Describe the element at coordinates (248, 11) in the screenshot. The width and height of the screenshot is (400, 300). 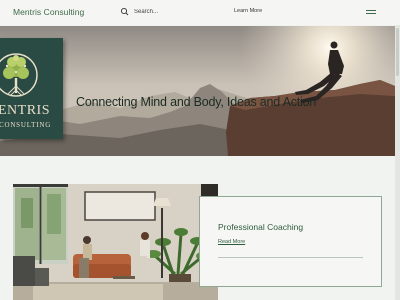
I see `learn-more-link: Learn More` at that location.